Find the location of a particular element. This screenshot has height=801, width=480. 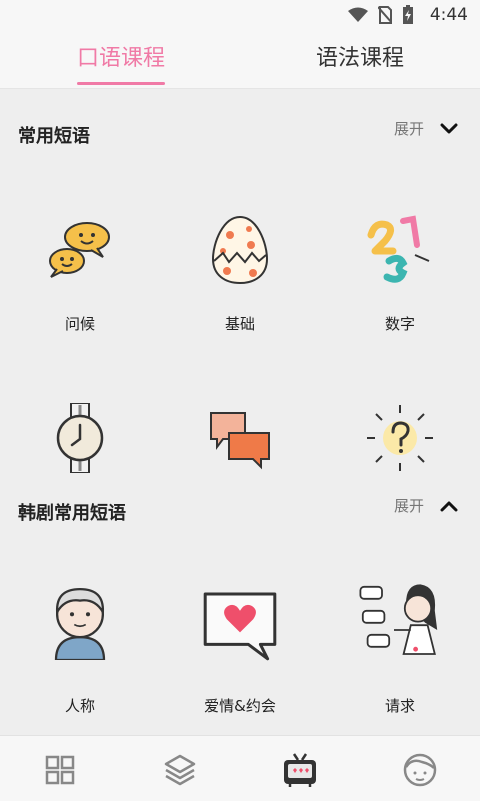

clock: 4:44 is located at coordinates (448, 15).